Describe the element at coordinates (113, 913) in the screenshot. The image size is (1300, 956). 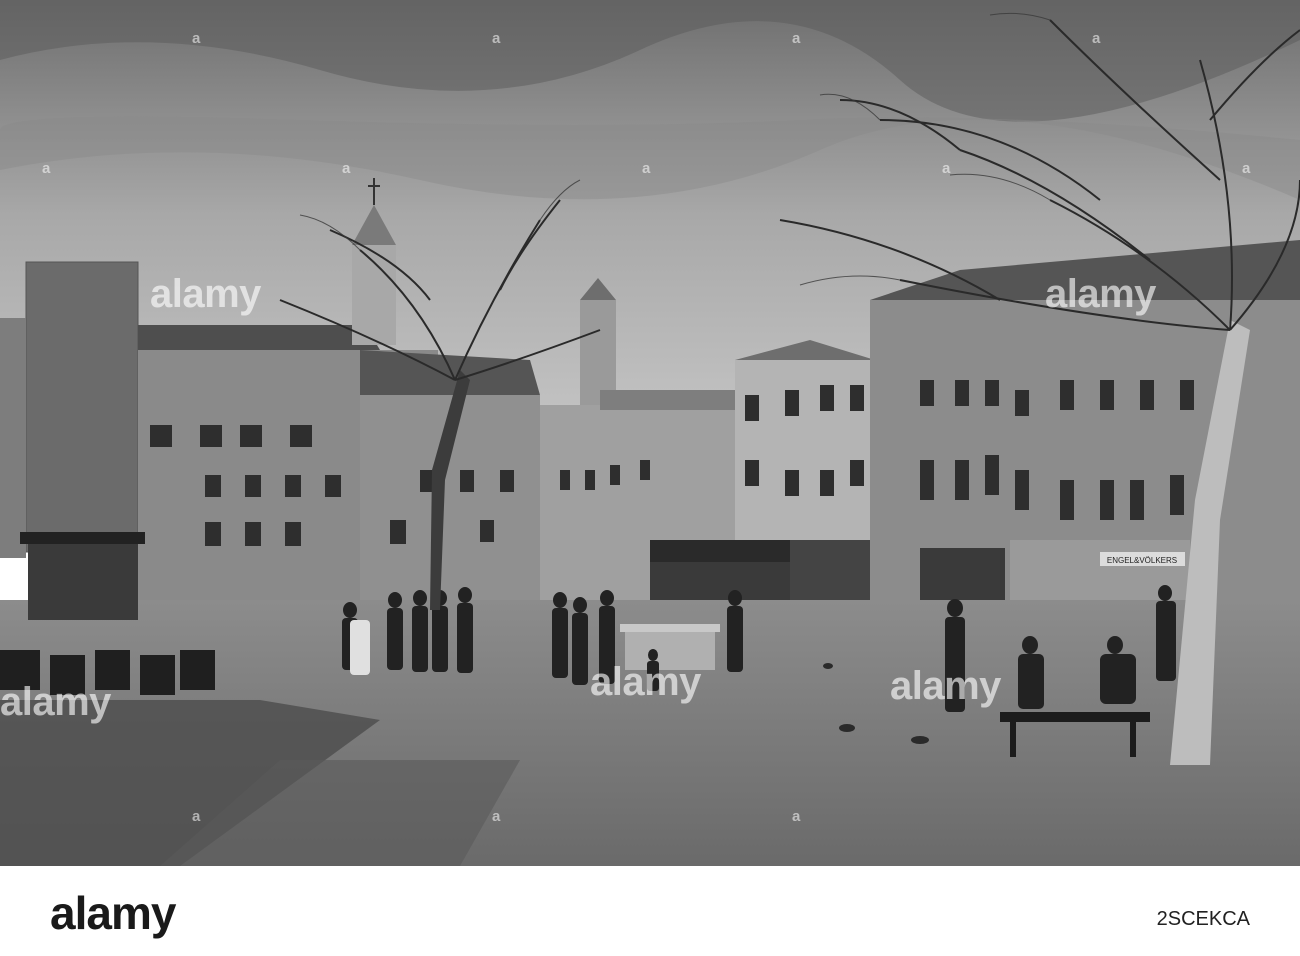
I see `alamy-logo: alamy` at that location.